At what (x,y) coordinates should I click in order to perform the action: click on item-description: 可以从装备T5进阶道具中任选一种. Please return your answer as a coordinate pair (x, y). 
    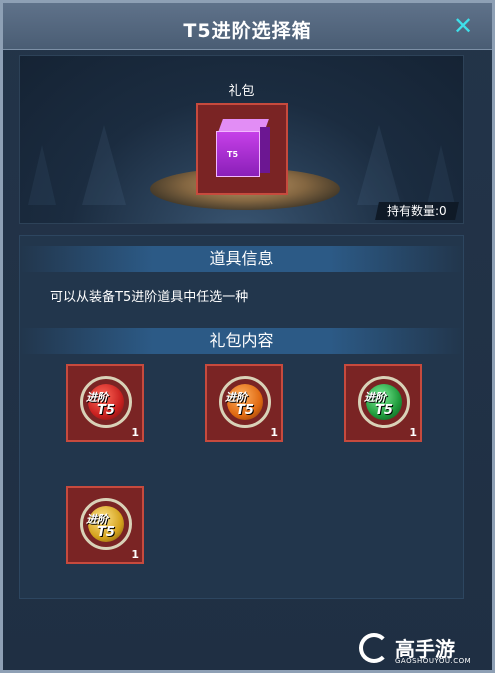
    Looking at the image, I should click on (149, 297).